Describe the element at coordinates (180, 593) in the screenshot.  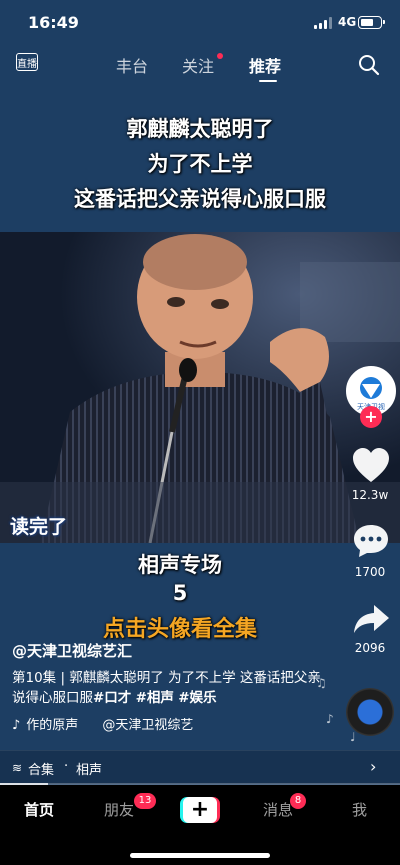
I see `overlay-episode-number: 5` at that location.